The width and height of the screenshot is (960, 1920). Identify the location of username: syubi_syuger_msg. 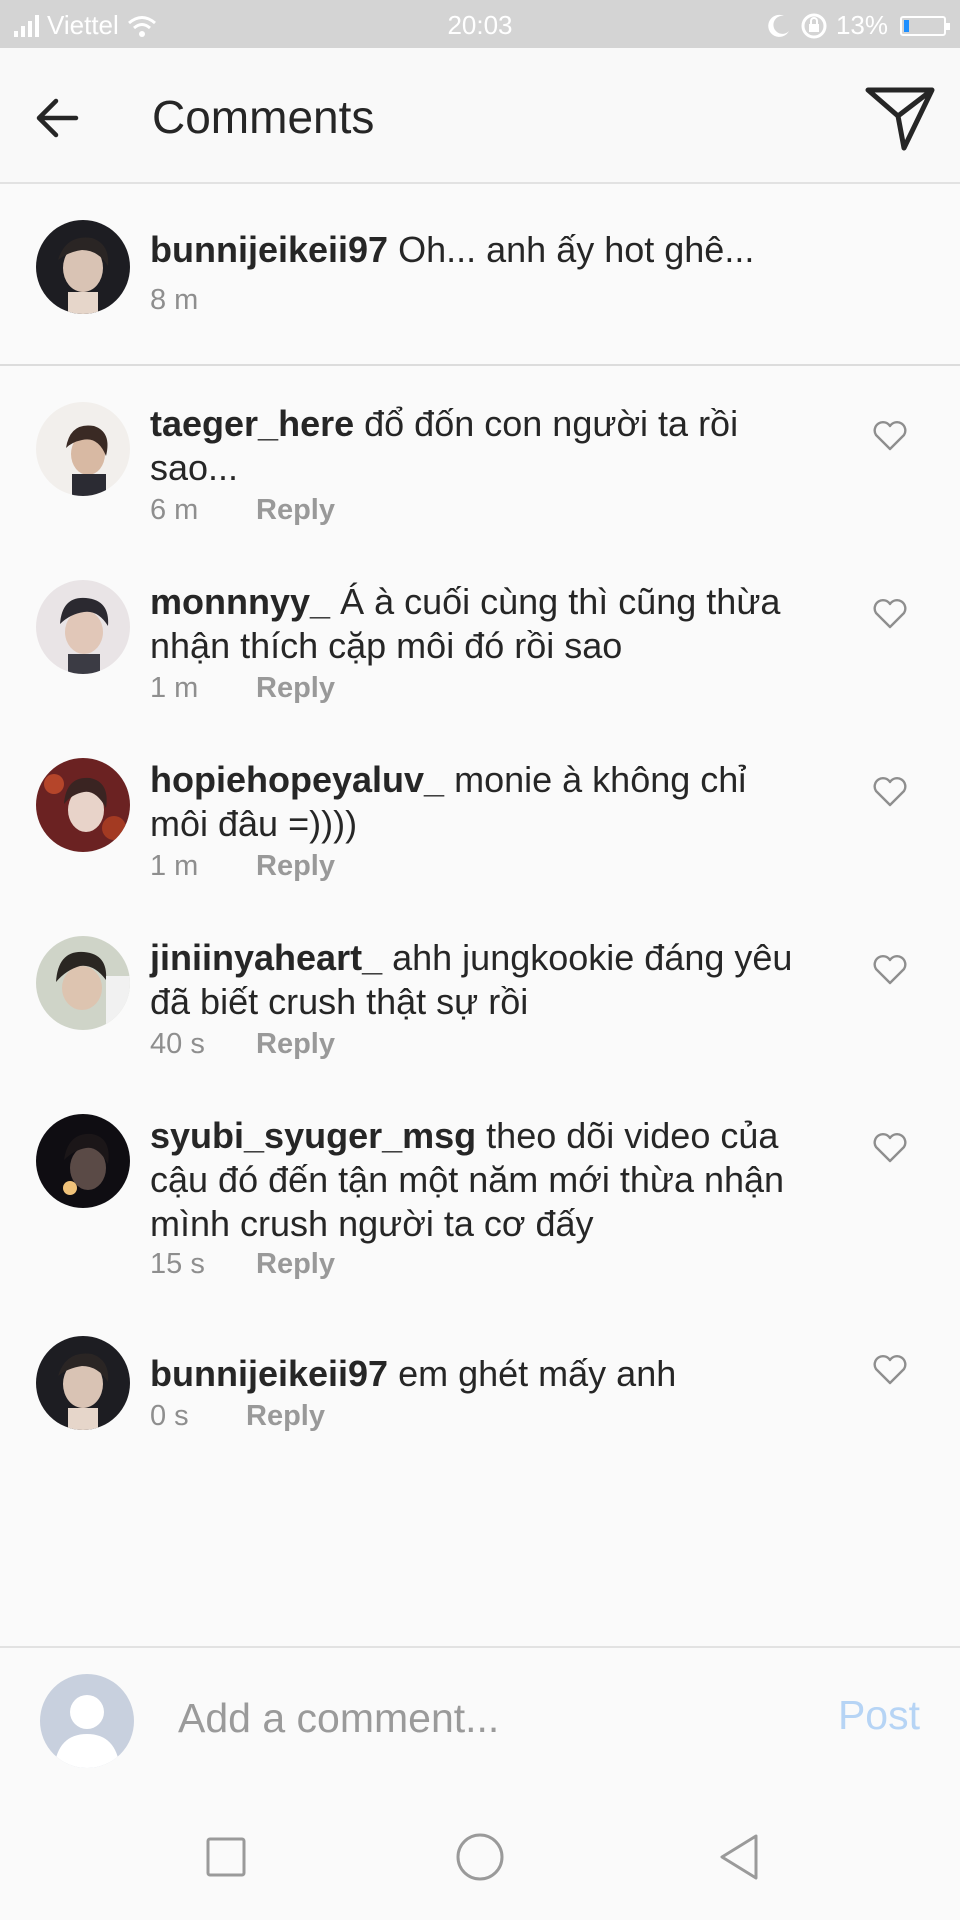
(313, 1135).